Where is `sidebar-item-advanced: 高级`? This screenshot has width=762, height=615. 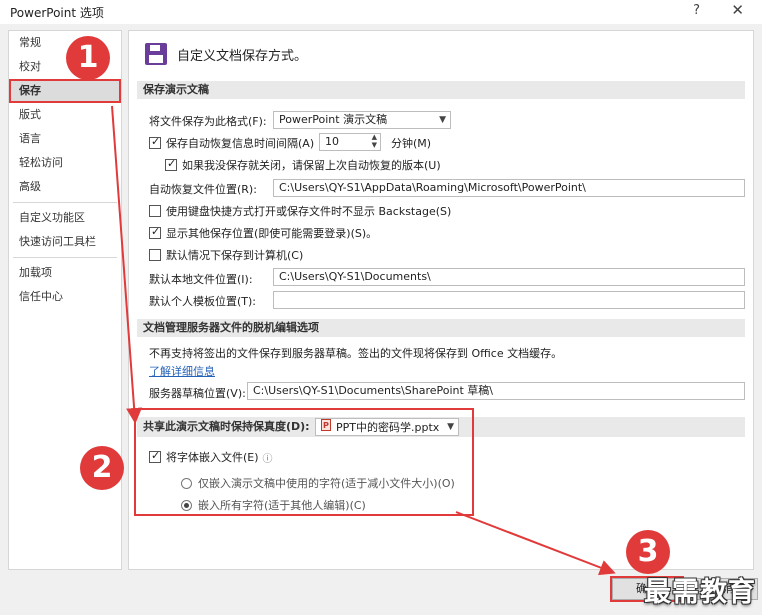 sidebar-item-advanced: 高级 is located at coordinates (65, 187).